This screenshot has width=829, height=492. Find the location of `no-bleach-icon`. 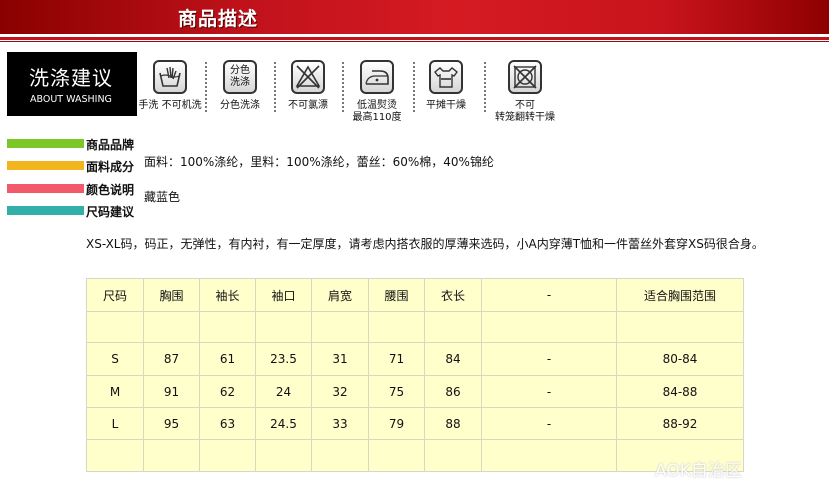

no-bleach-icon is located at coordinates (308, 77).